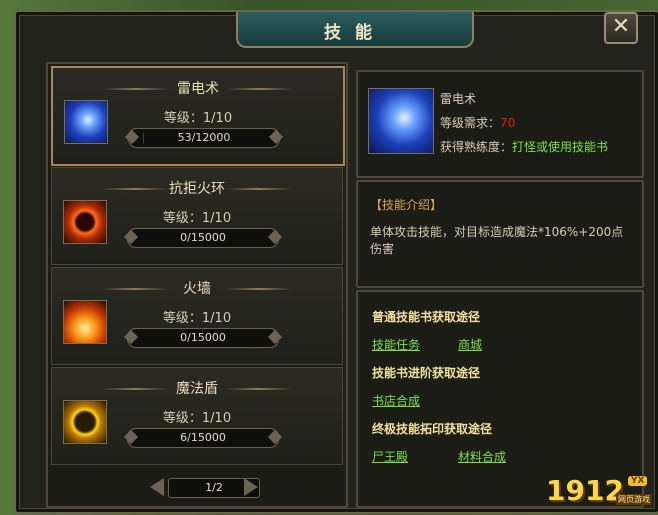 This screenshot has width=658, height=515. What do you see at coordinates (396, 344) in the screenshot?
I see `link-skill-quest: 技能任务` at bounding box center [396, 344].